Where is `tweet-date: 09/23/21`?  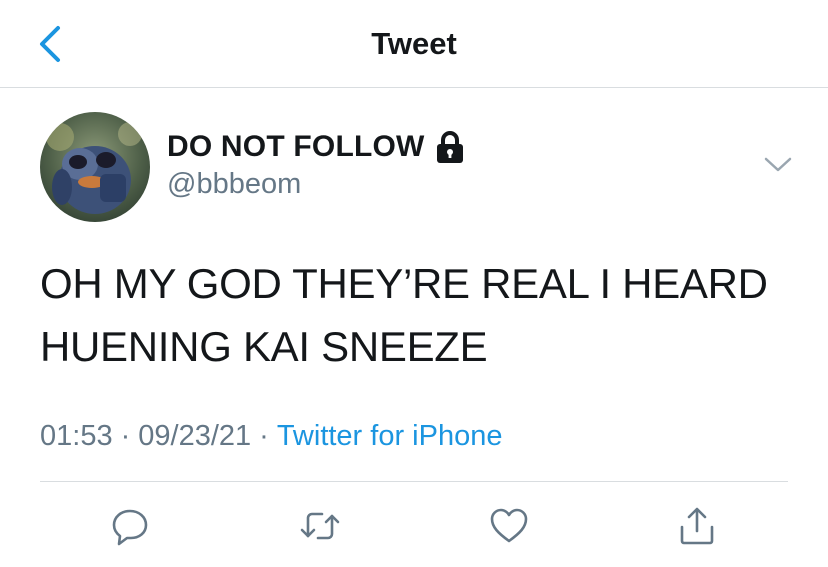
tweet-date: 09/23/21 is located at coordinates (195, 436).